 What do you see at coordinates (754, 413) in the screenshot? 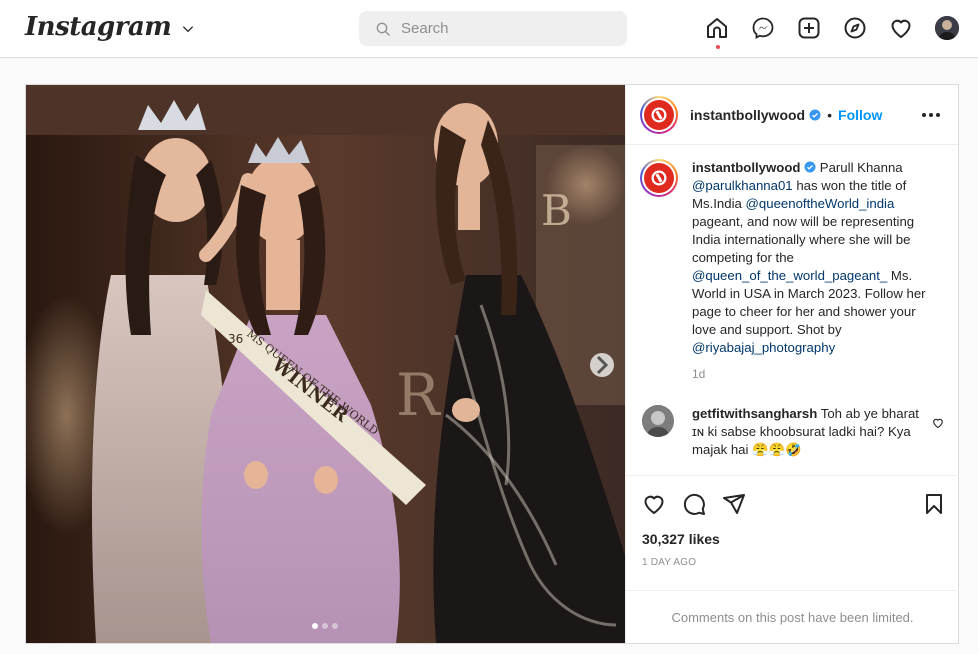
I see `comment-author: getfitwithsangharsh` at bounding box center [754, 413].